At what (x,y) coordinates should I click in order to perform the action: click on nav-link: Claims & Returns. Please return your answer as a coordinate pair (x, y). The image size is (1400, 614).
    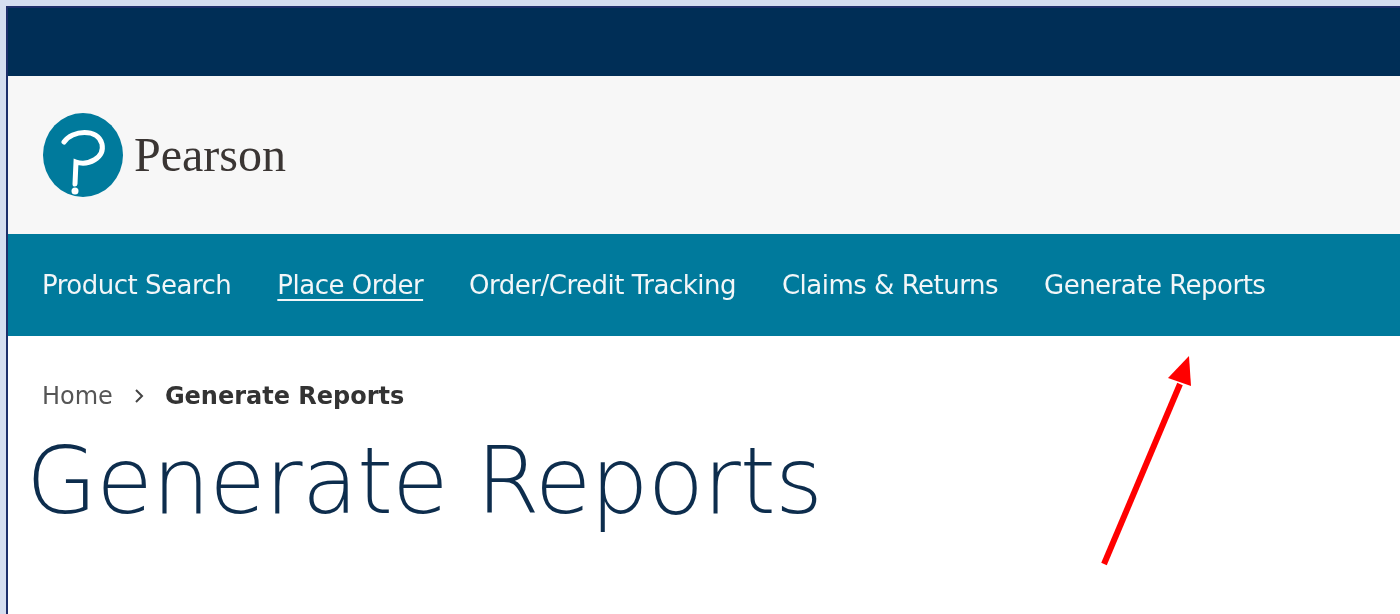
    Looking at the image, I should click on (889, 285).